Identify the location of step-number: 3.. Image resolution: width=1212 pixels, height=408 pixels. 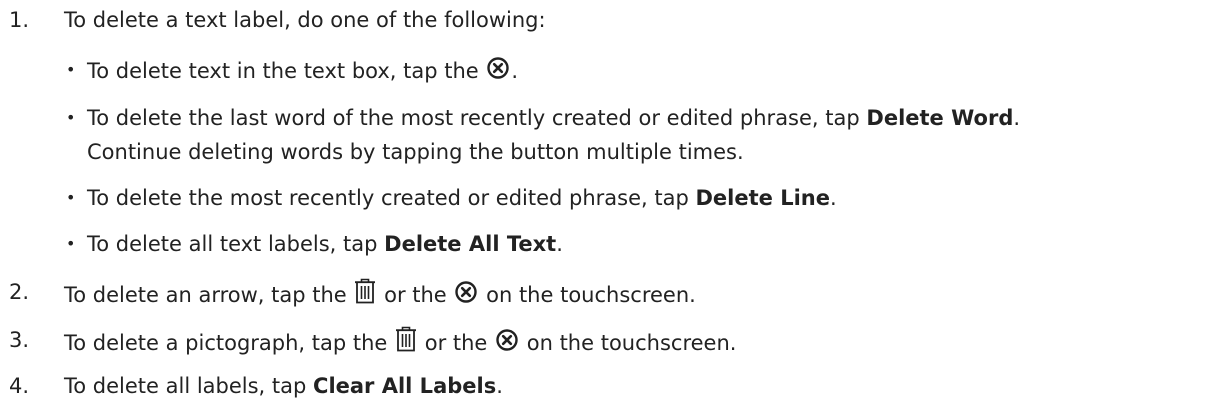
(19, 340).